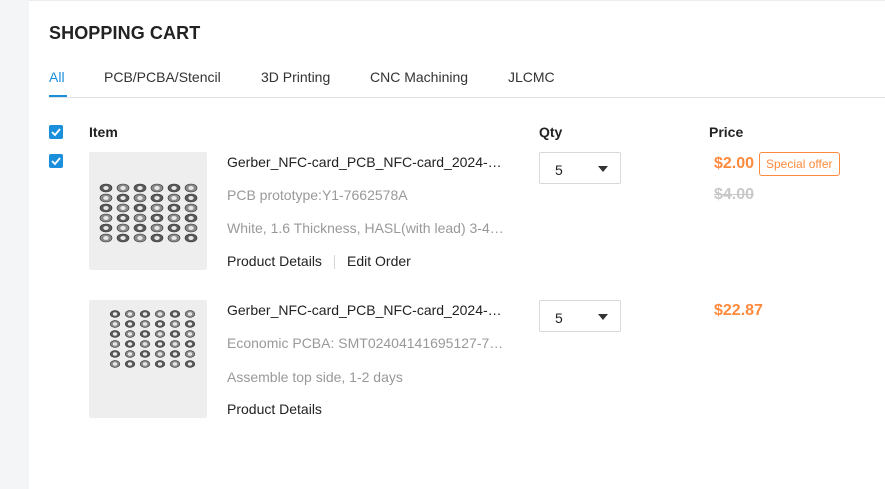  I want to click on tab-all: All, so click(57, 77).